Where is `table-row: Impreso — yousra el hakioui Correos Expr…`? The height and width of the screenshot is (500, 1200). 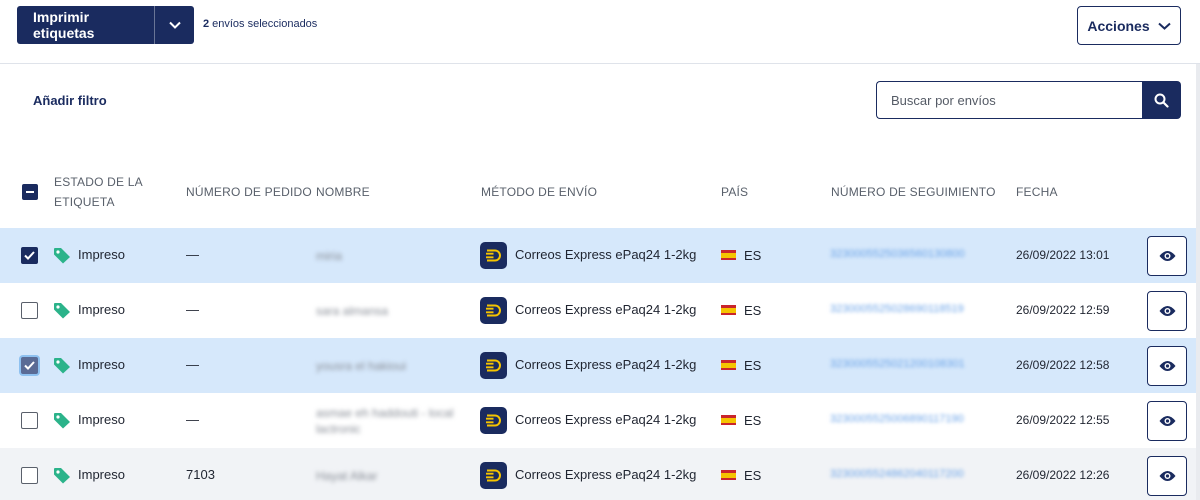 table-row: Impreso — yousra el hakioui Correos Expr… is located at coordinates (598, 365).